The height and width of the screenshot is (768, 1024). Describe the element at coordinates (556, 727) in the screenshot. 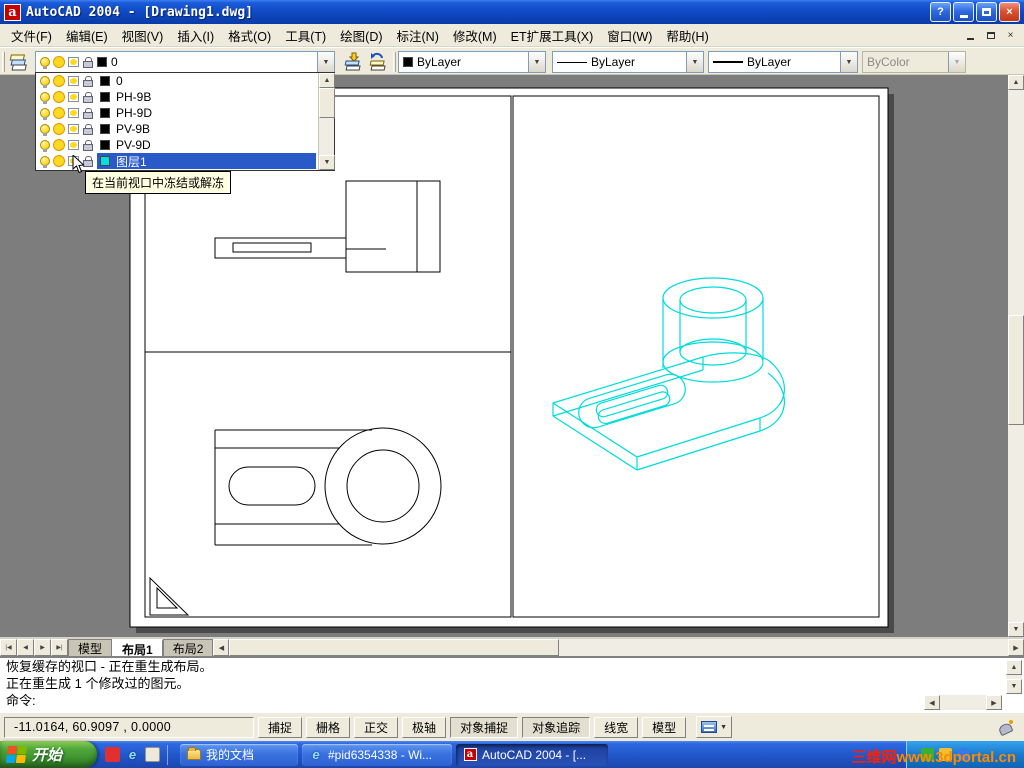

I see `otrack-toggle: 对象追踪` at that location.